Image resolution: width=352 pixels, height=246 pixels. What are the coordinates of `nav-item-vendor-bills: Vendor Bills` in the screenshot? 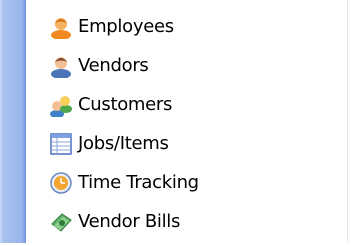 It's located at (123, 221).